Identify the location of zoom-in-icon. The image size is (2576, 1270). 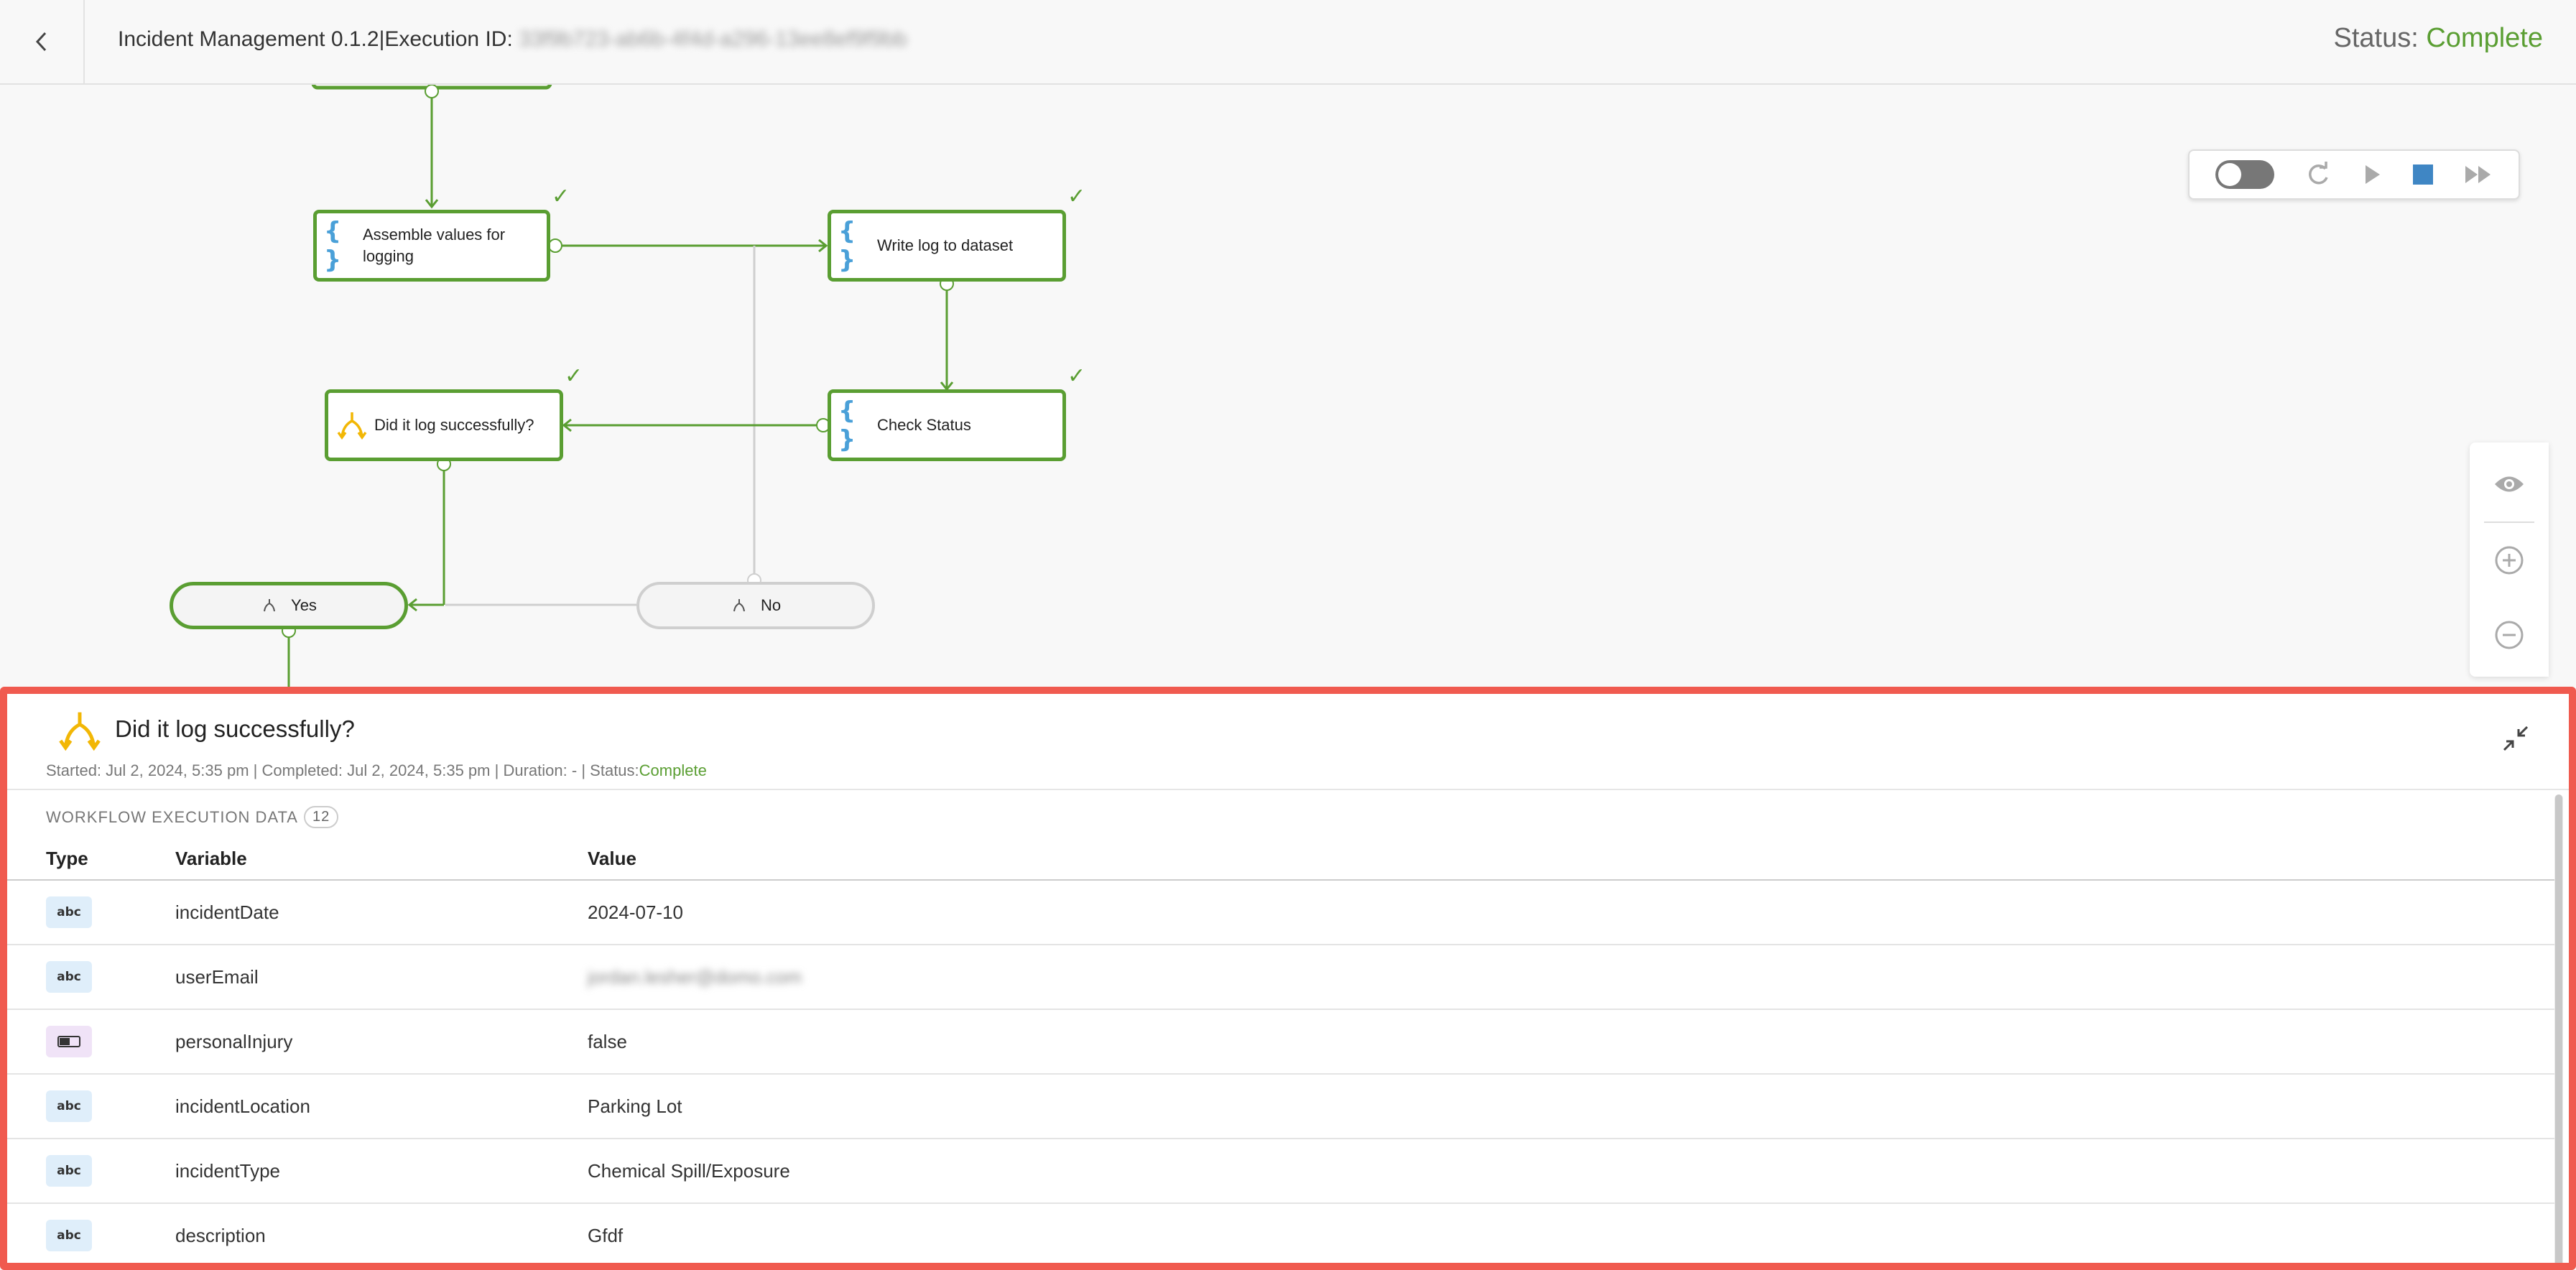
(2509, 560).